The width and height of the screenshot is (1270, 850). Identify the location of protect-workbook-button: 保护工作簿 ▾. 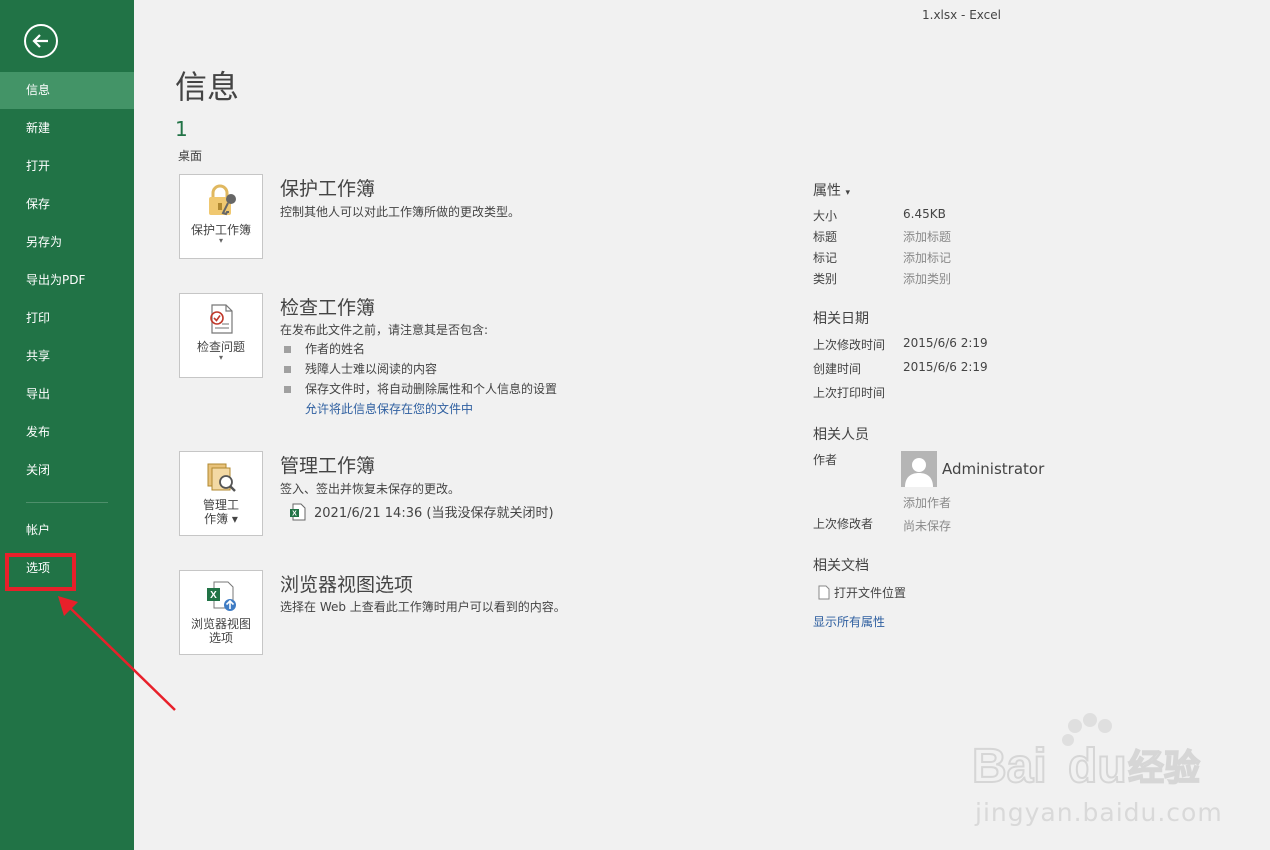
(221, 216).